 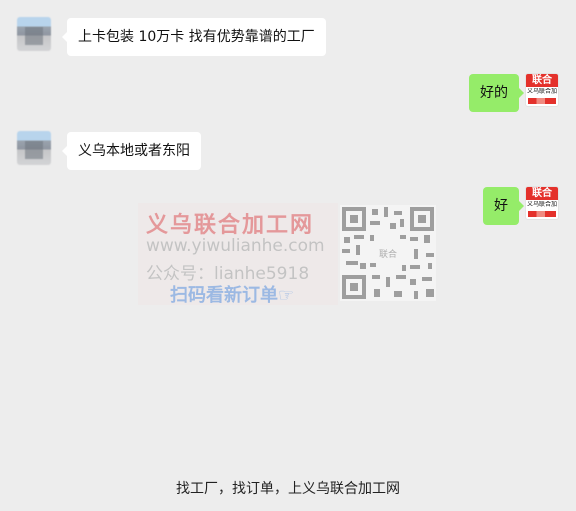 I want to click on message-bubble-incoming: 义乌本地或者东阳, so click(x=131, y=151).